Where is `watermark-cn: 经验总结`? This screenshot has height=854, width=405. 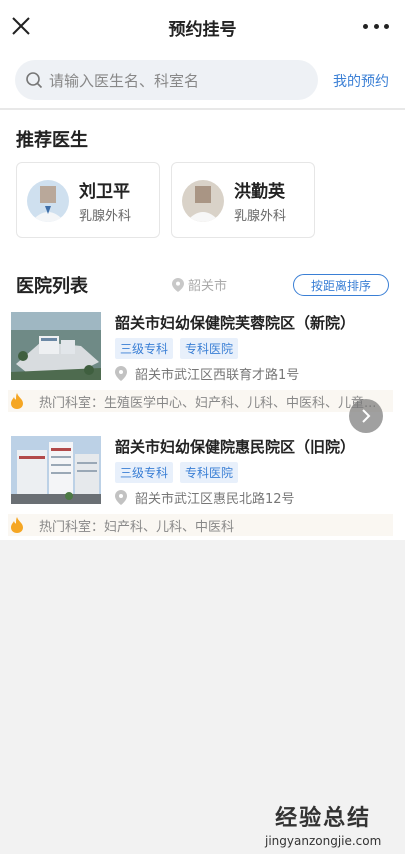 watermark-cn: 经验总结 is located at coordinates (323, 818).